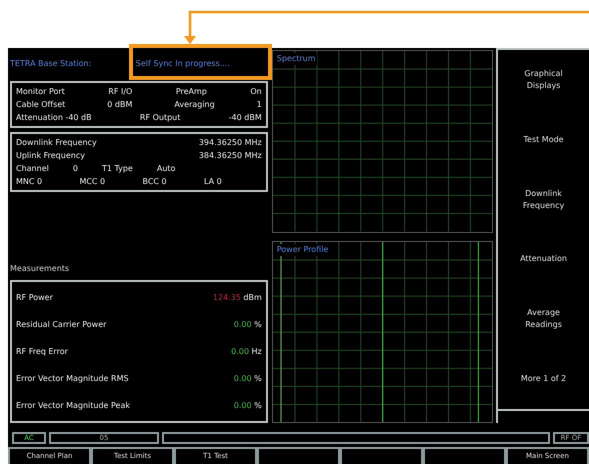 The width and height of the screenshot is (589, 464). What do you see at coordinates (117, 169) in the screenshot?
I see `channel-text: T1 Type` at bounding box center [117, 169].